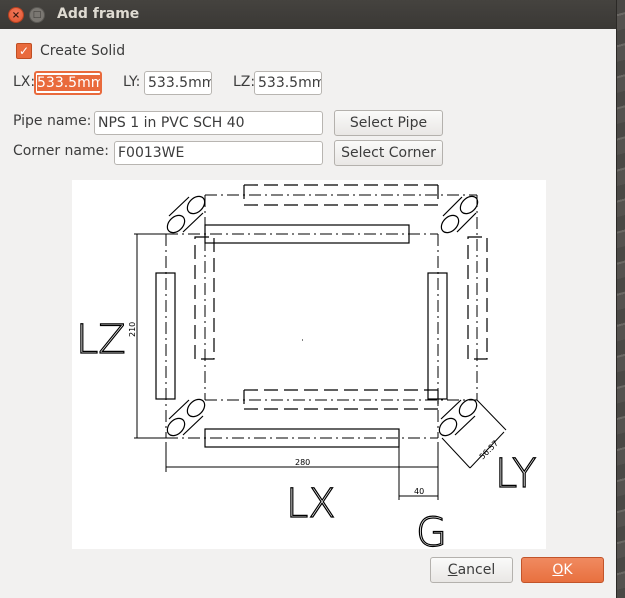 This screenshot has height=598, width=625. I want to click on lz-letters: LZ, so click(101, 340).